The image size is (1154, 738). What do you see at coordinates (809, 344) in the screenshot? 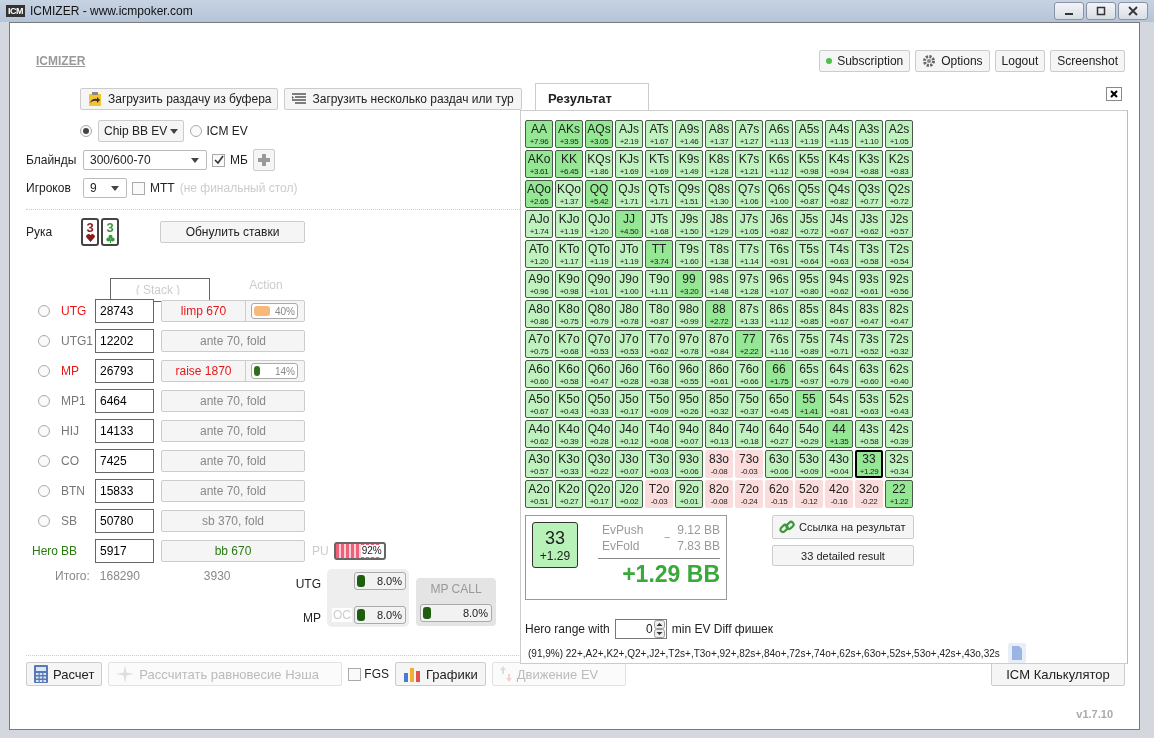
I see `hand-cell: 75s +0.89` at bounding box center [809, 344].